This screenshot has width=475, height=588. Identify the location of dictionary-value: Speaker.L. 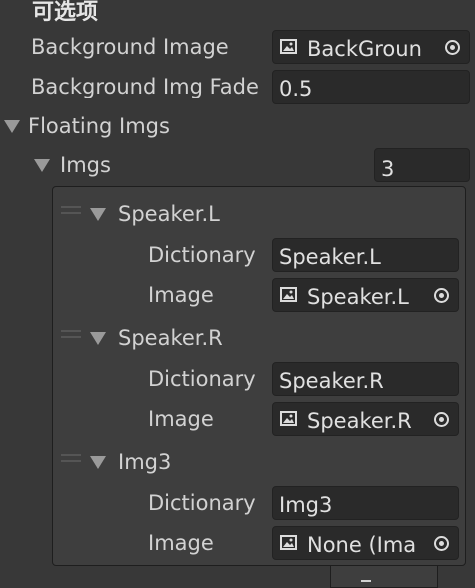
(330, 257).